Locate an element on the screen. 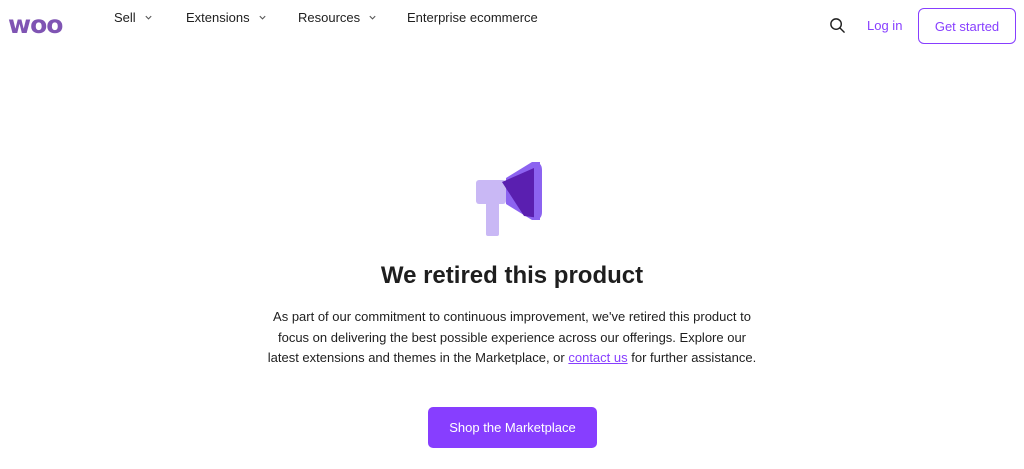 The height and width of the screenshot is (469, 1024). nav-item-resources: Resources is located at coordinates (337, 17).